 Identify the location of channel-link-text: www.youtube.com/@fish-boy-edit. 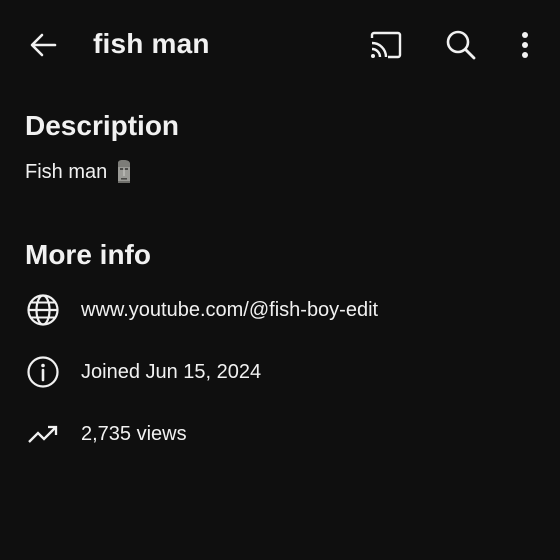
(229, 310).